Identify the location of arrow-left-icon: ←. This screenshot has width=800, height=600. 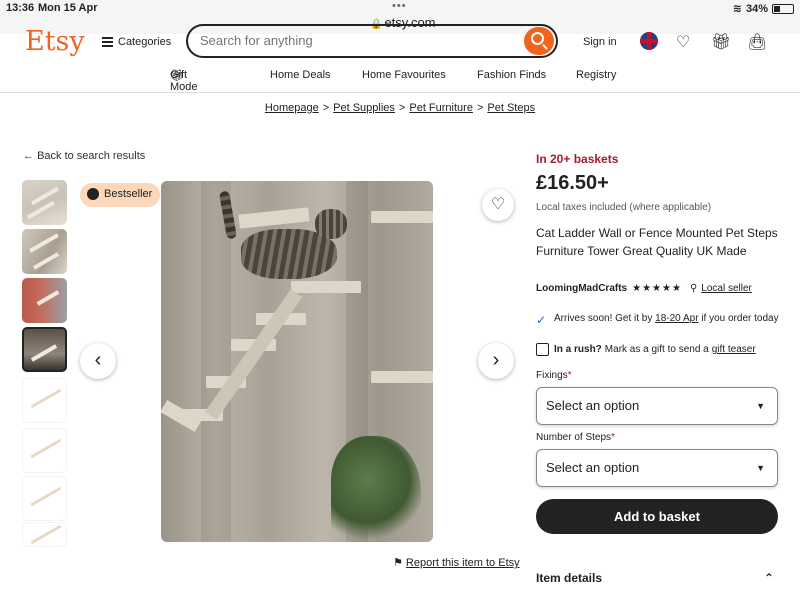
(30, 156).